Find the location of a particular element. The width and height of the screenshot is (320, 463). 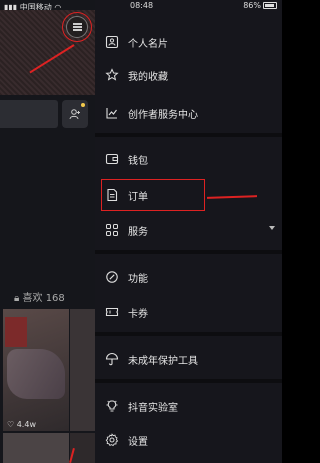

menu-item-label: 功能 is located at coordinates (138, 279).